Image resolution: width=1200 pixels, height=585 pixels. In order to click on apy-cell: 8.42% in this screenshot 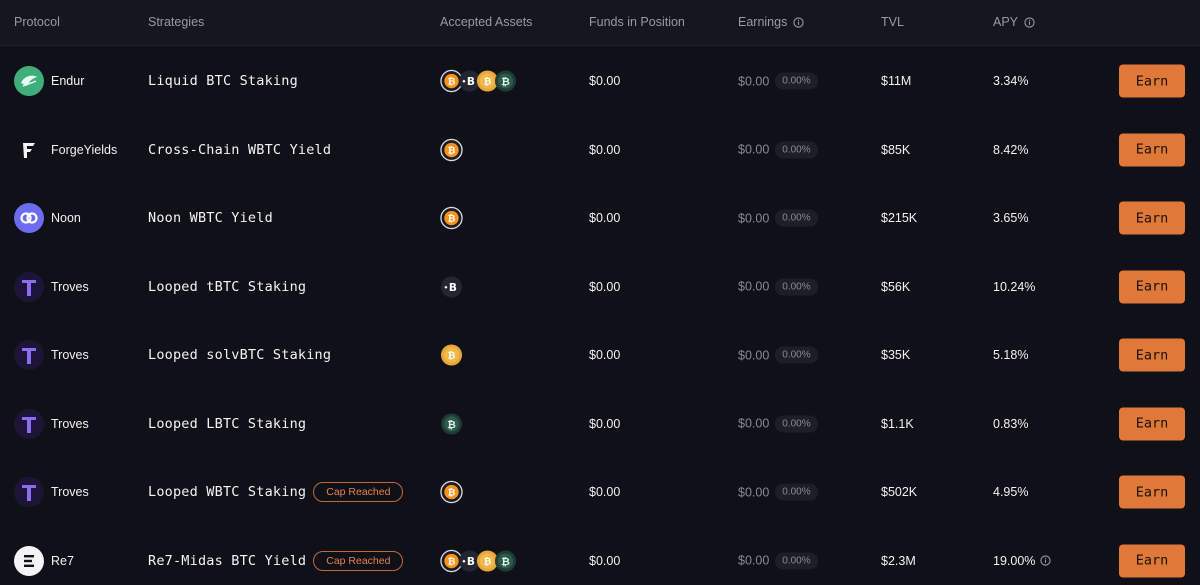, I will do `click(1010, 150)`.